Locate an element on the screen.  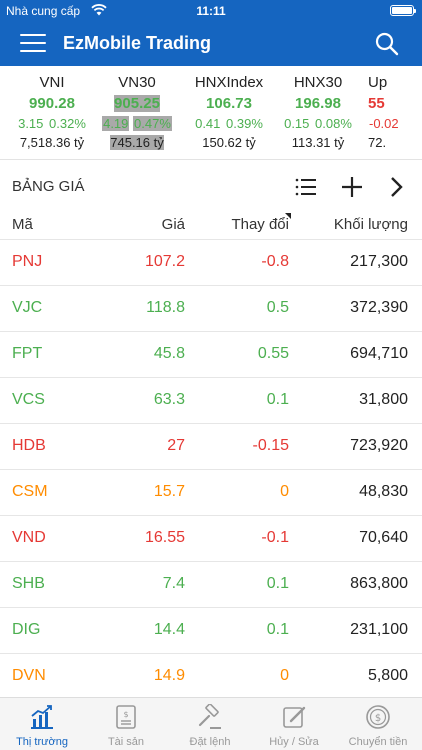
index-volume: 150.62 tỷ is located at coordinates (229, 142).